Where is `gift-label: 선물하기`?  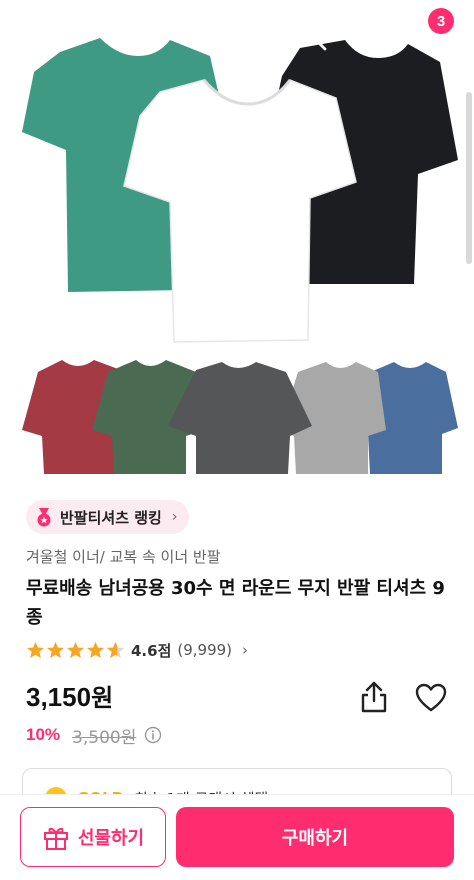
gift-label: 선물하기 is located at coordinates (111, 838).